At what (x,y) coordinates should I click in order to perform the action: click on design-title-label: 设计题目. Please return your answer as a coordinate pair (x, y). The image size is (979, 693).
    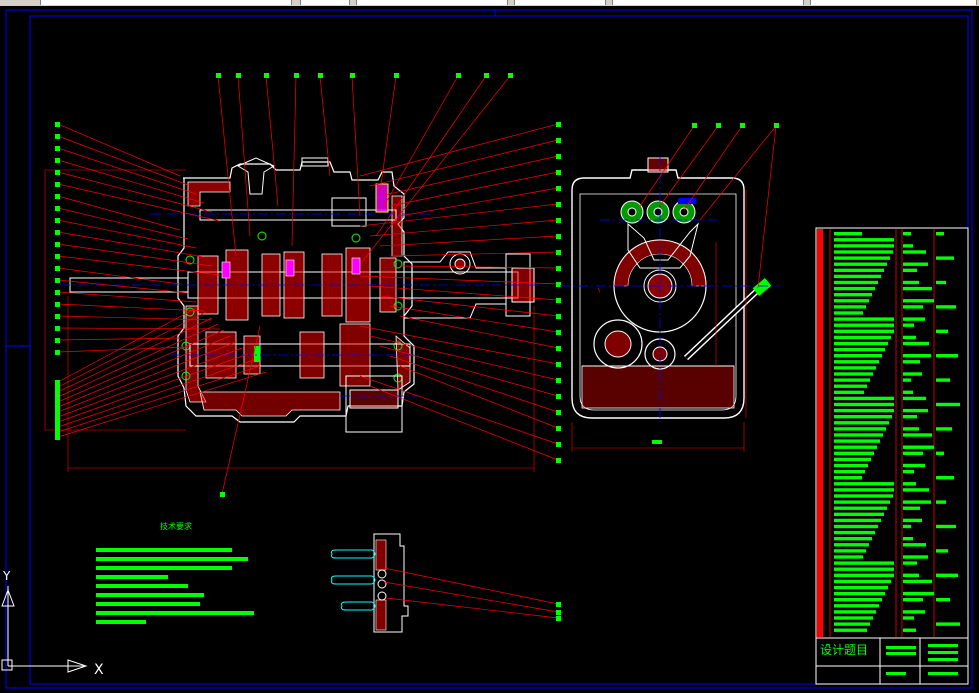
    Looking at the image, I should click on (844, 650).